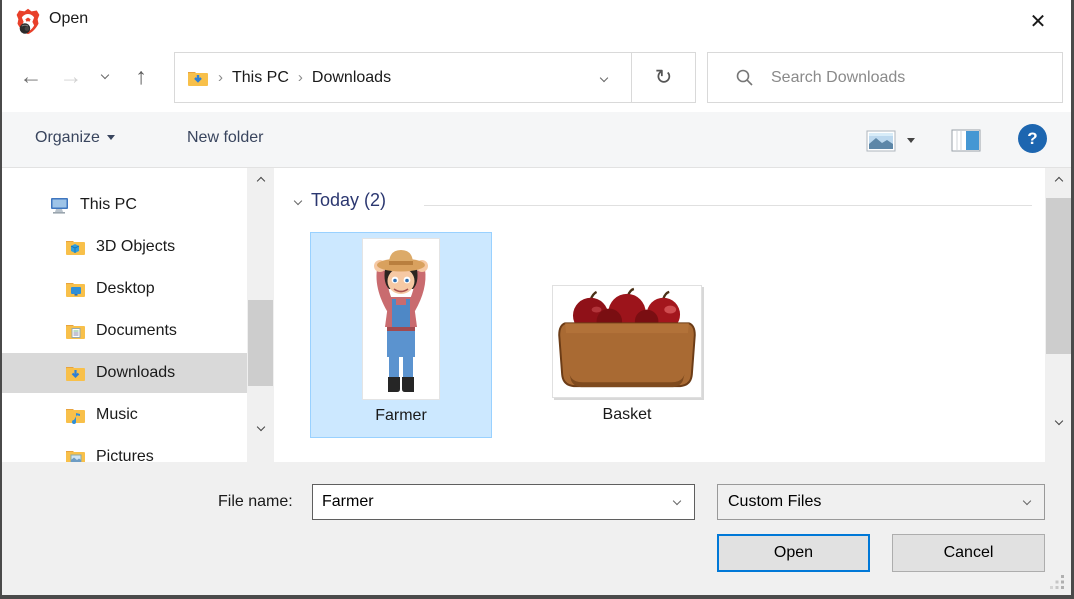 This screenshot has height=599, width=1074. What do you see at coordinates (124, 415) in the screenshot?
I see `sidebar-item-music: Music` at bounding box center [124, 415].